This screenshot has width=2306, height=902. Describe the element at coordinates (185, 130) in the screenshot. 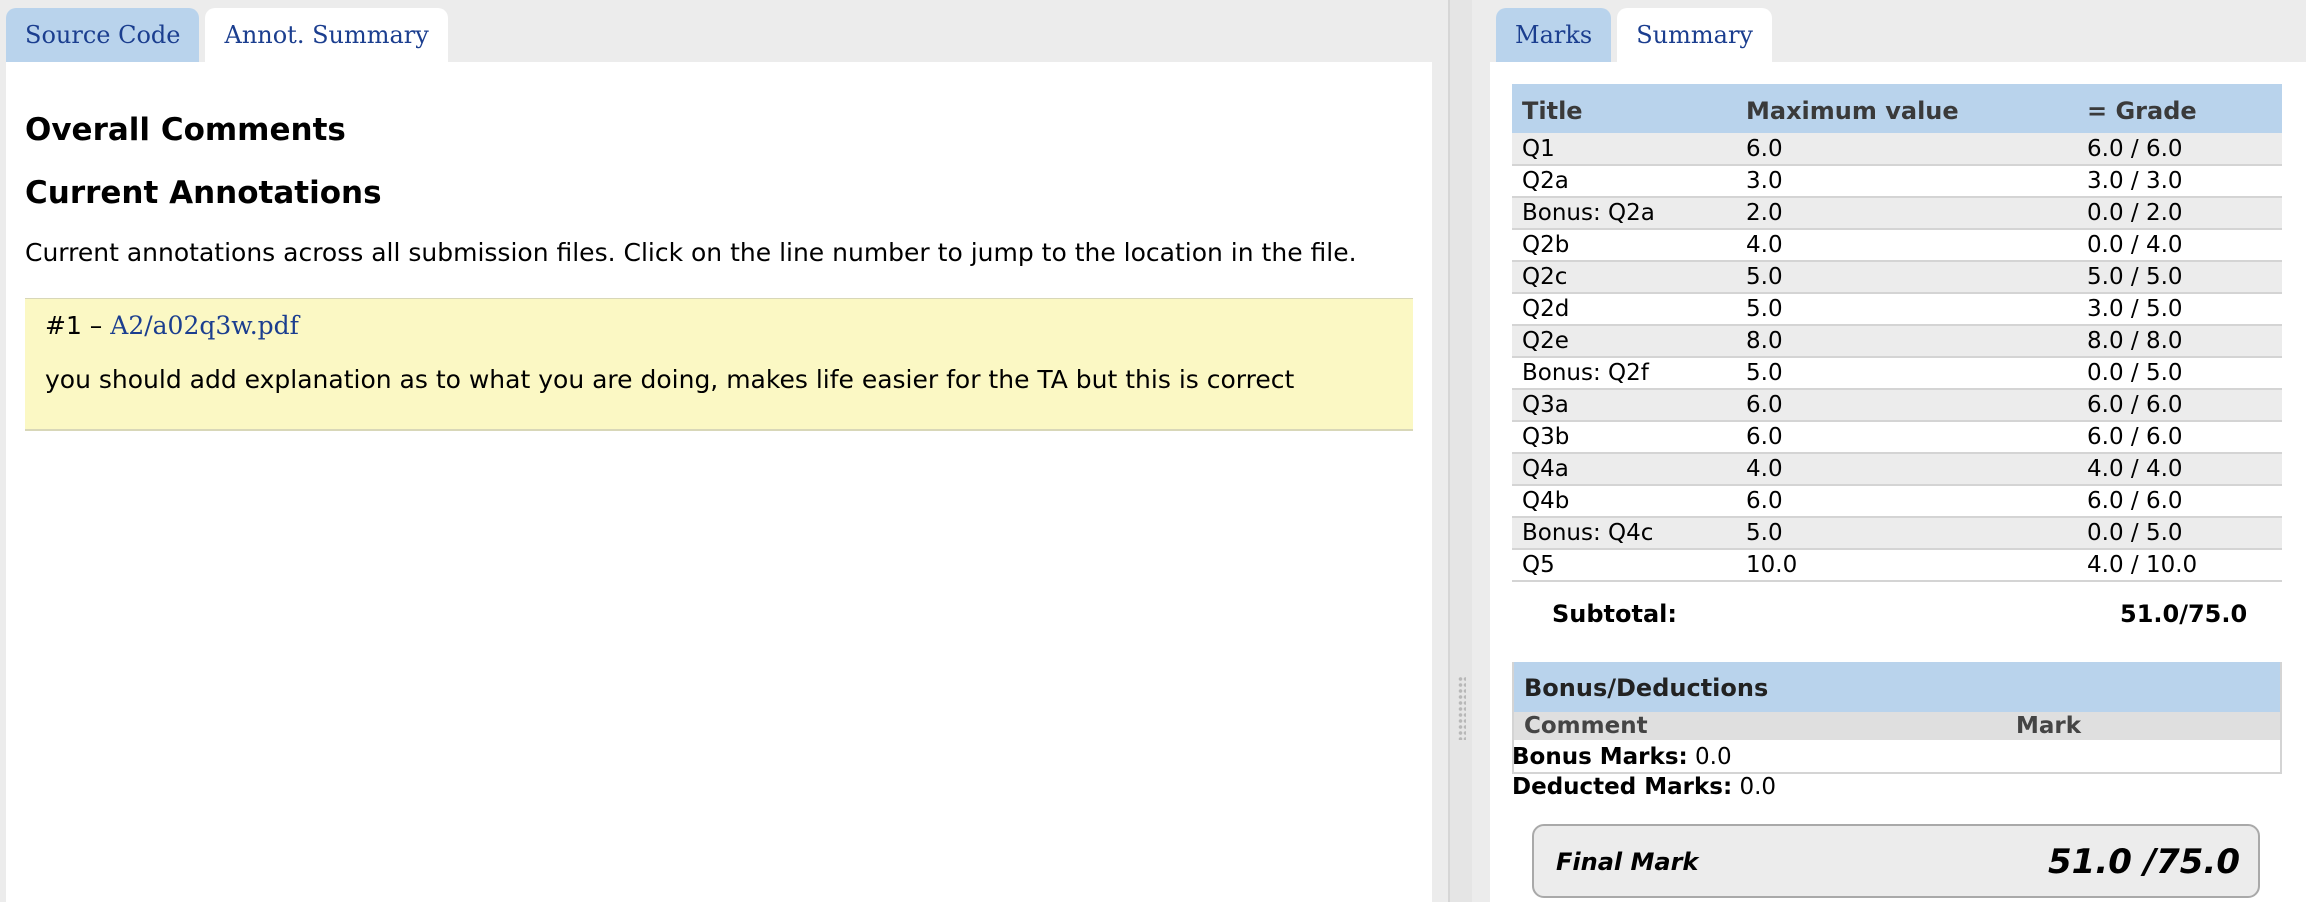

I see `overall-comments-heading: Overall Comments` at that location.